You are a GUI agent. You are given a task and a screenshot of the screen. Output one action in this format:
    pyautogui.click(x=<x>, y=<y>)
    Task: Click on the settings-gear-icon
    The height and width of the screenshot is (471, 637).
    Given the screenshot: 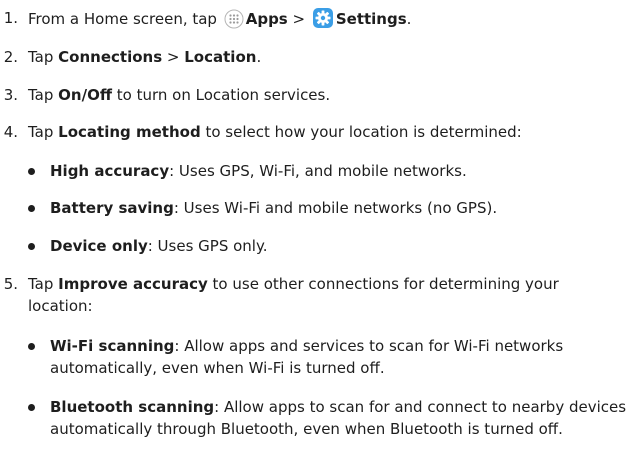 What is the action you would take?
    pyautogui.click(x=323, y=21)
    